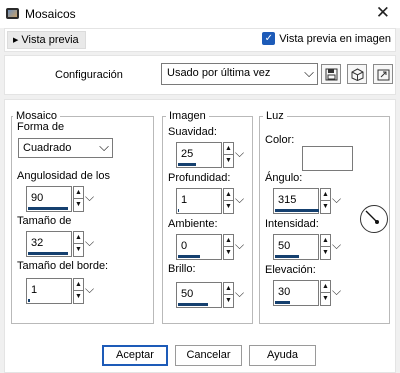 The height and width of the screenshot is (373, 400). What do you see at coordinates (41, 127) in the screenshot?
I see `forma-label: Forma de` at bounding box center [41, 127].